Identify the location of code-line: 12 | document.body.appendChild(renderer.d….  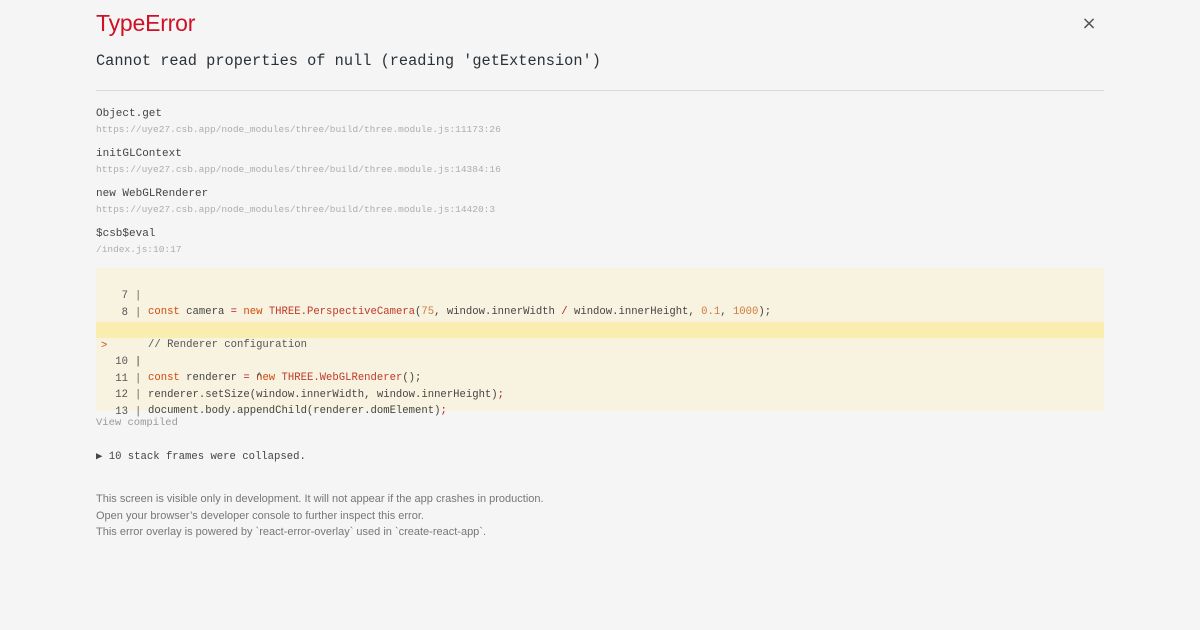
(600, 394).